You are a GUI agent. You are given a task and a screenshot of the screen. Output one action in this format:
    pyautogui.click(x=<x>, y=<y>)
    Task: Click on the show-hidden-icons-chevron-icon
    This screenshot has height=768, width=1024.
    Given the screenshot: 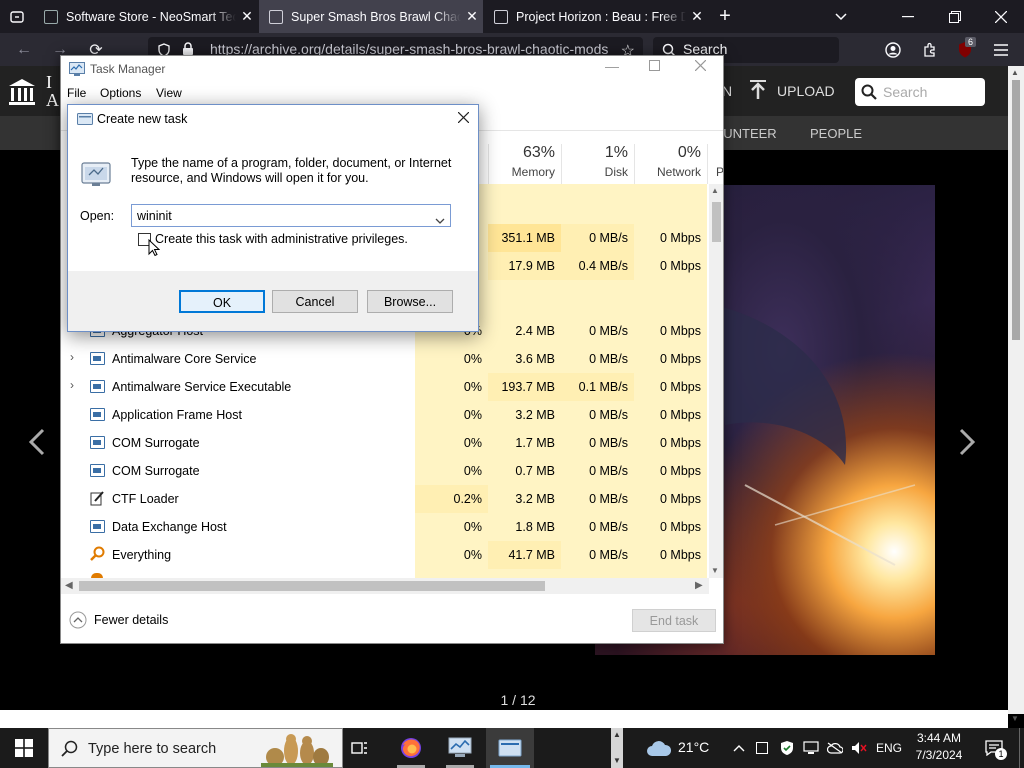 What is the action you would take?
    pyautogui.click(x=739, y=748)
    